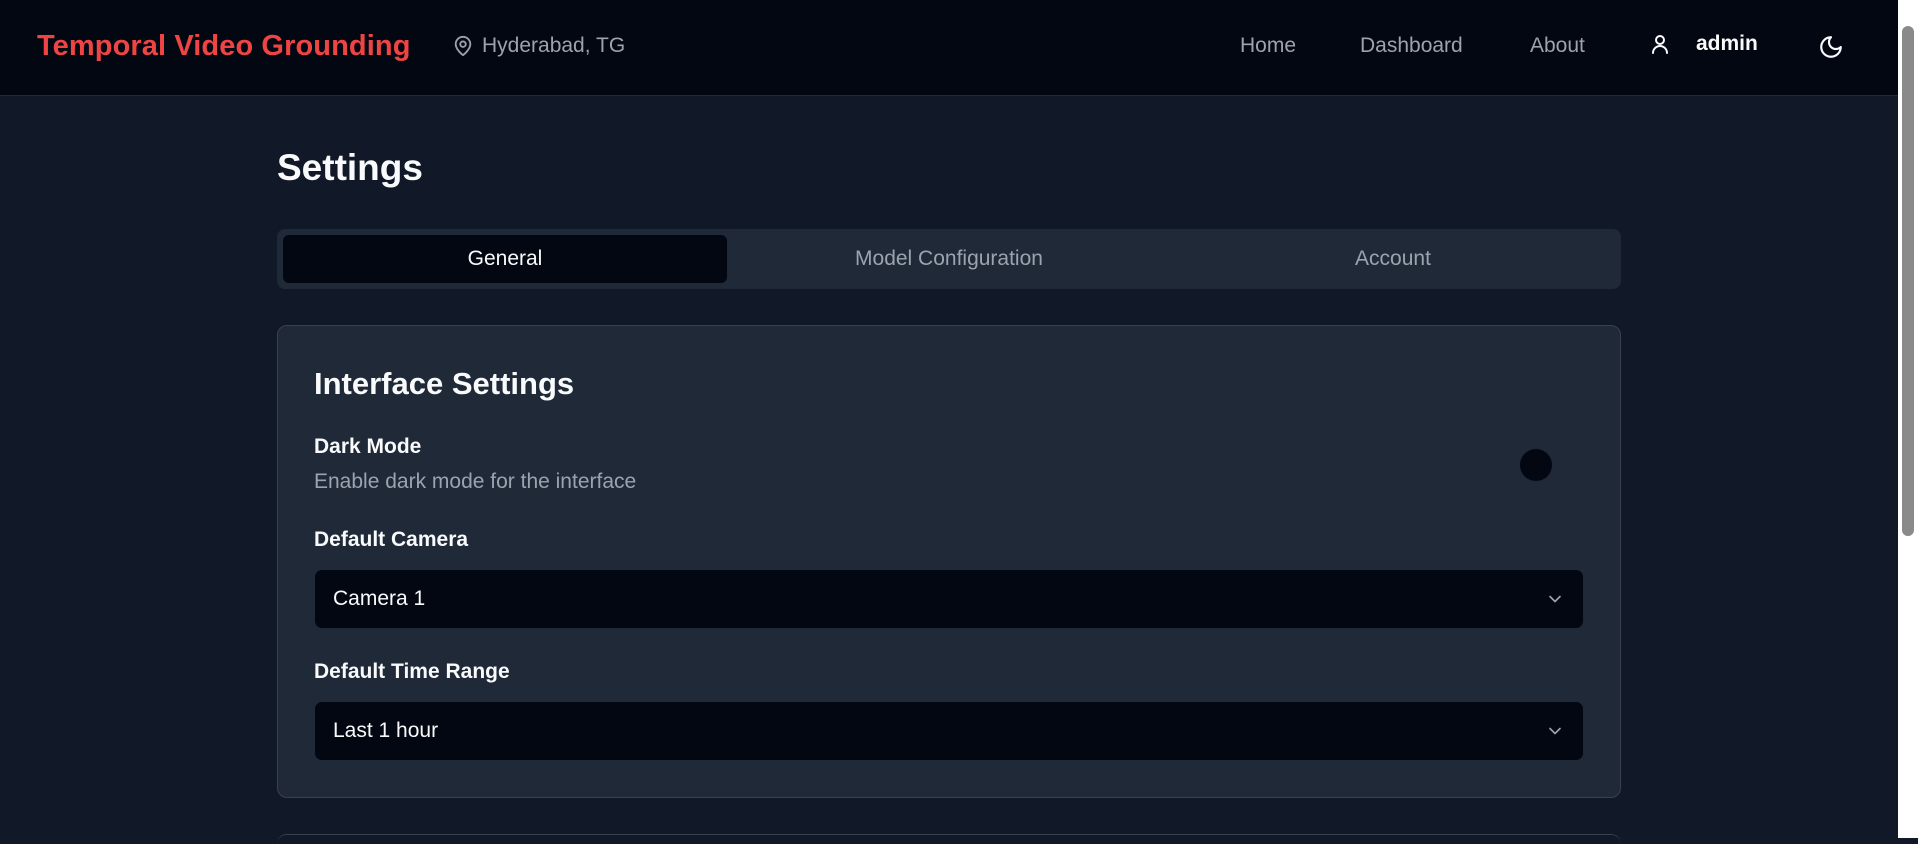  I want to click on dark-mode-toggle, so click(1551, 465).